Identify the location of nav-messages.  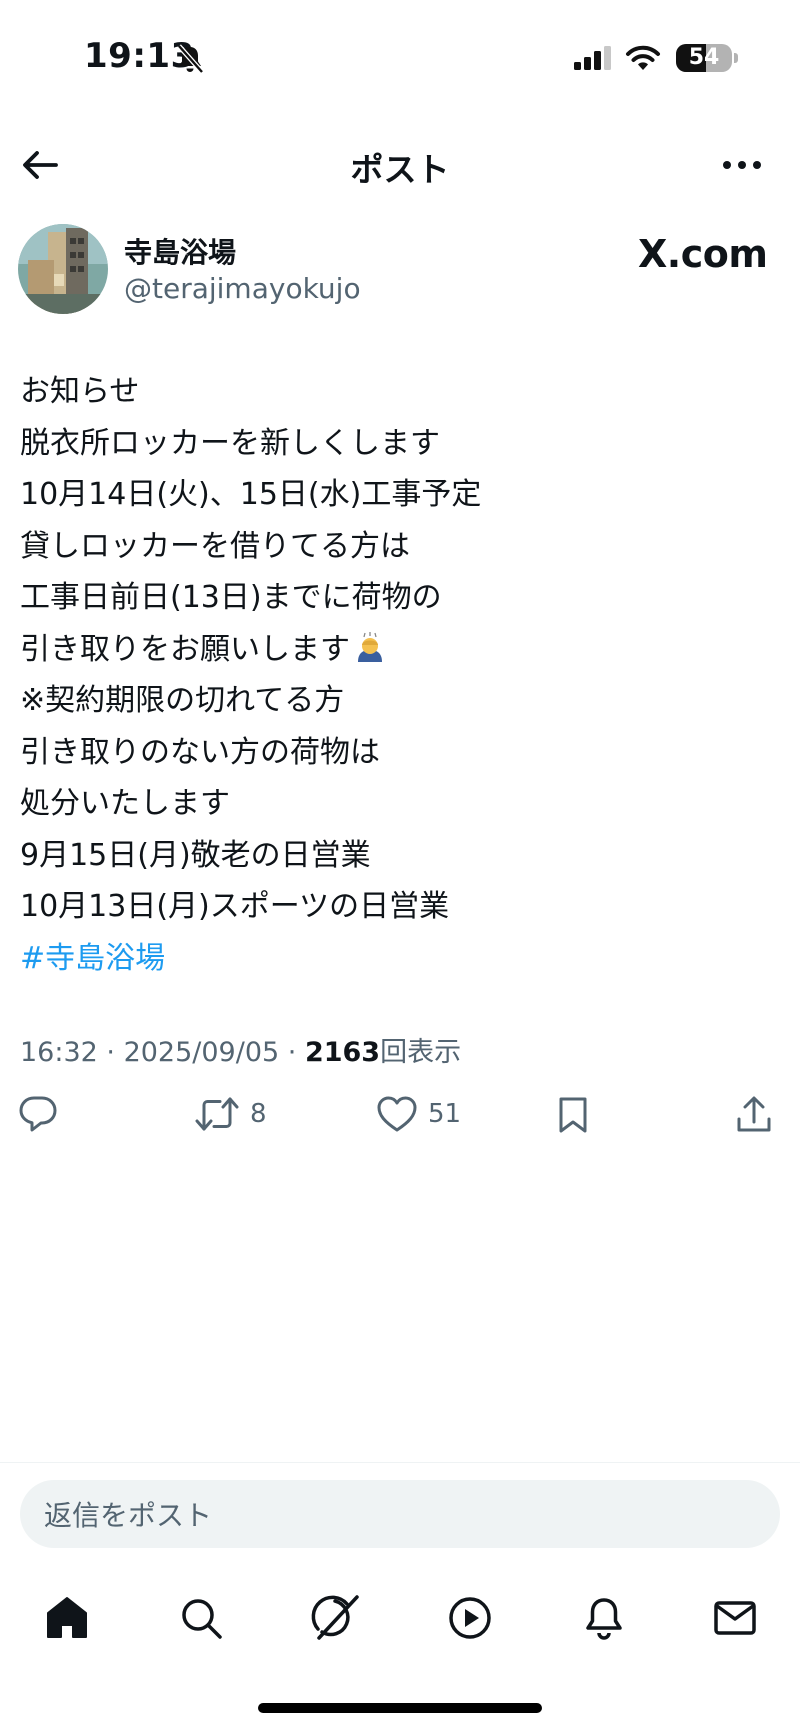
(735, 1618).